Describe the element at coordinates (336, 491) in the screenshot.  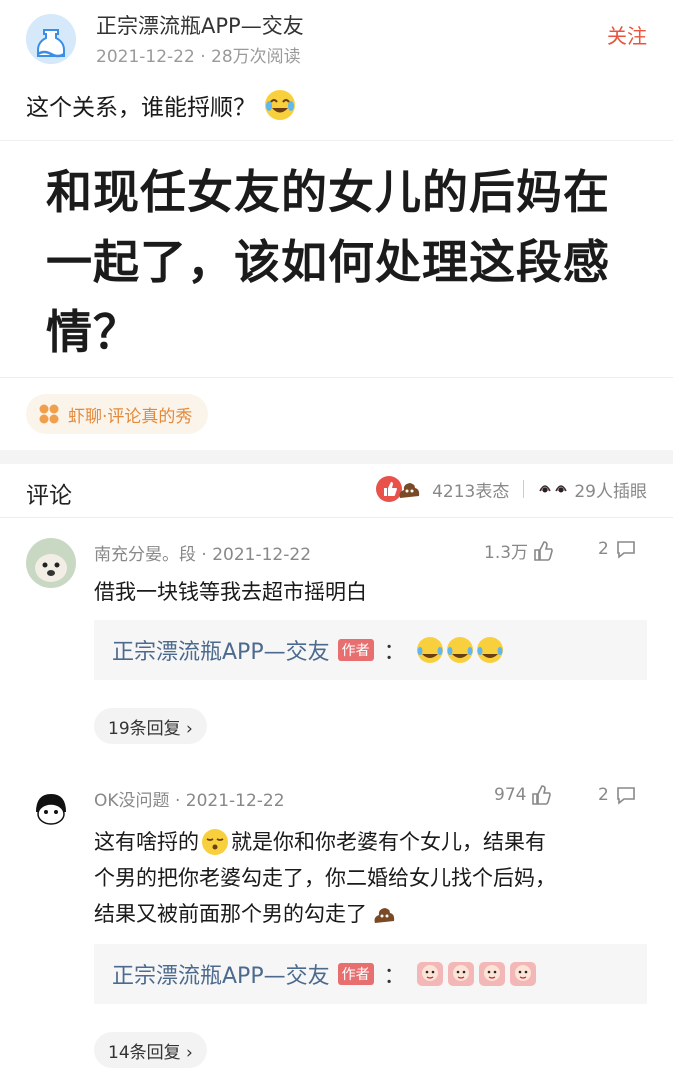
I see `comments-header: 评论 4213表态 29人插眼` at that location.